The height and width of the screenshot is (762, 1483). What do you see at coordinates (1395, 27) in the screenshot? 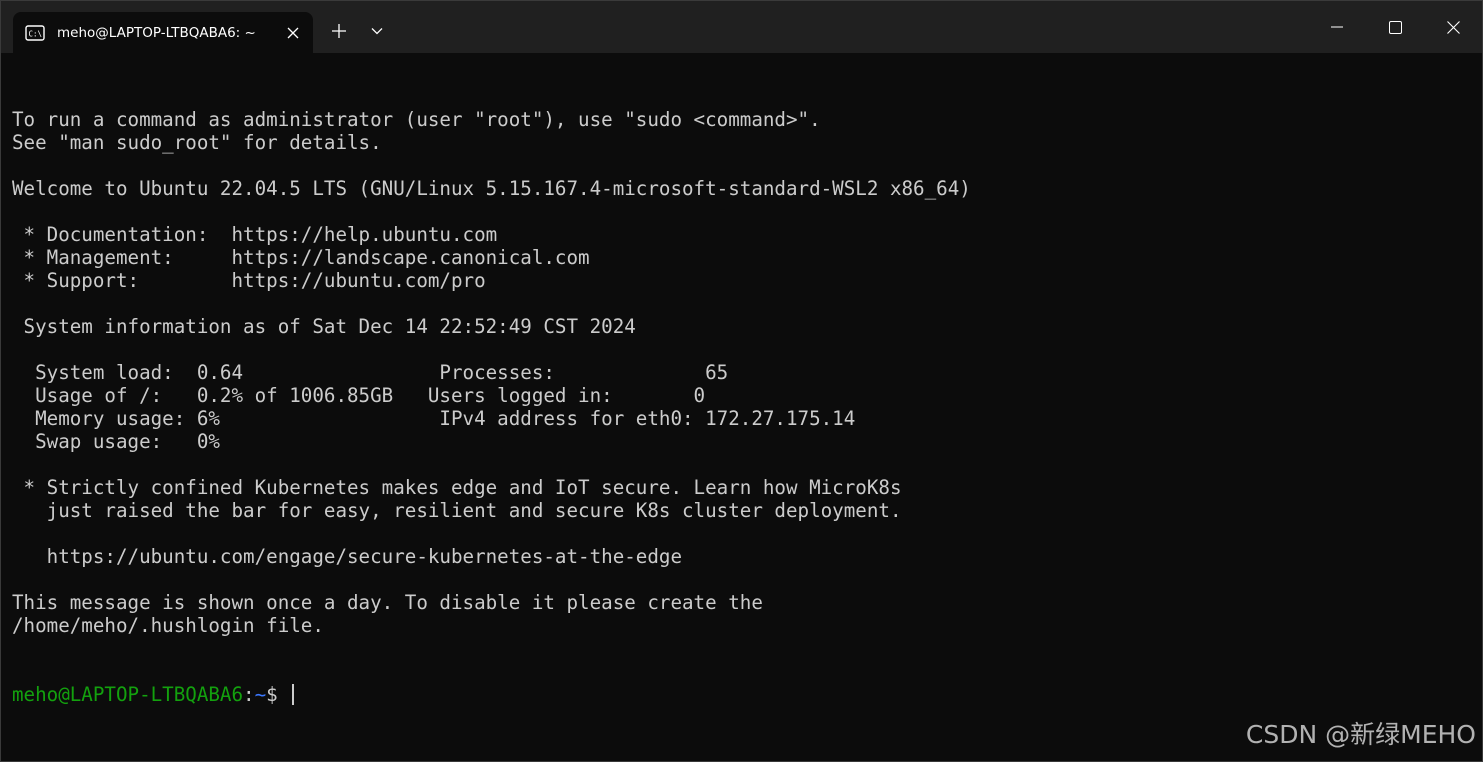
I see `maximize-icon` at bounding box center [1395, 27].